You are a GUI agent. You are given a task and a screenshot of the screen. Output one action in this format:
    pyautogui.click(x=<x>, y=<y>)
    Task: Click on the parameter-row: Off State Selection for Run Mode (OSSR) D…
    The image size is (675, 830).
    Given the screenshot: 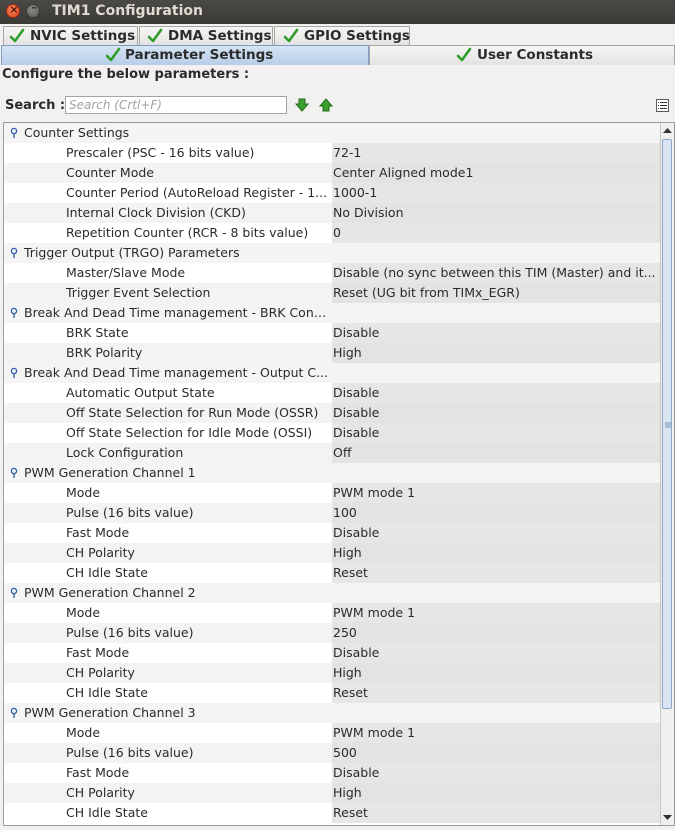 What is the action you would take?
    pyautogui.click(x=332, y=413)
    